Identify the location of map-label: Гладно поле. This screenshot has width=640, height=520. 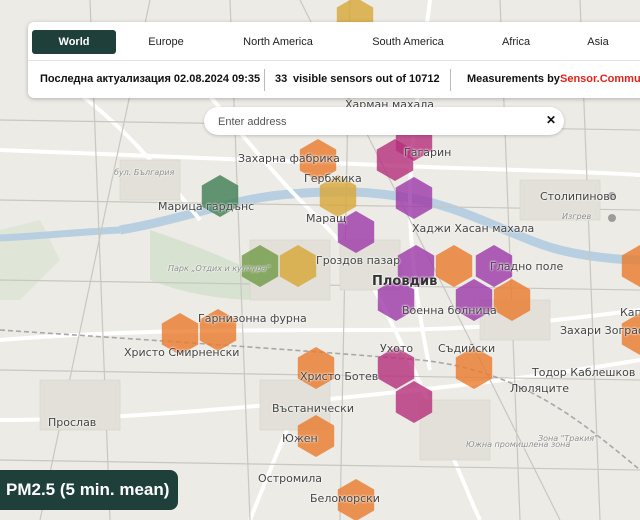
(527, 266).